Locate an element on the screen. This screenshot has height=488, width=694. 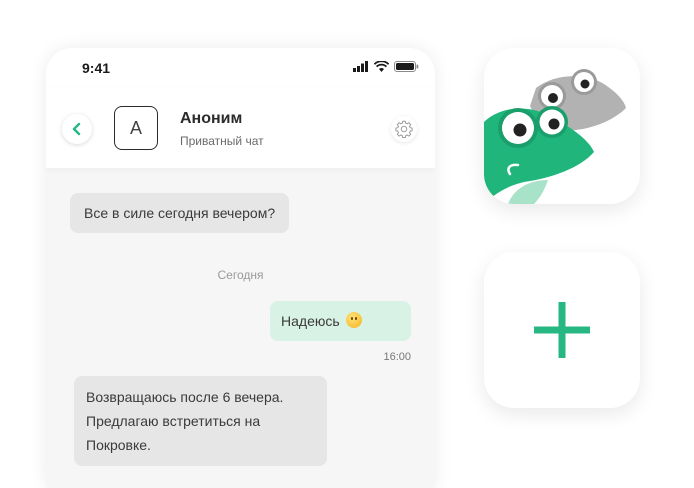
day-separator: Сегодня is located at coordinates (240, 275).